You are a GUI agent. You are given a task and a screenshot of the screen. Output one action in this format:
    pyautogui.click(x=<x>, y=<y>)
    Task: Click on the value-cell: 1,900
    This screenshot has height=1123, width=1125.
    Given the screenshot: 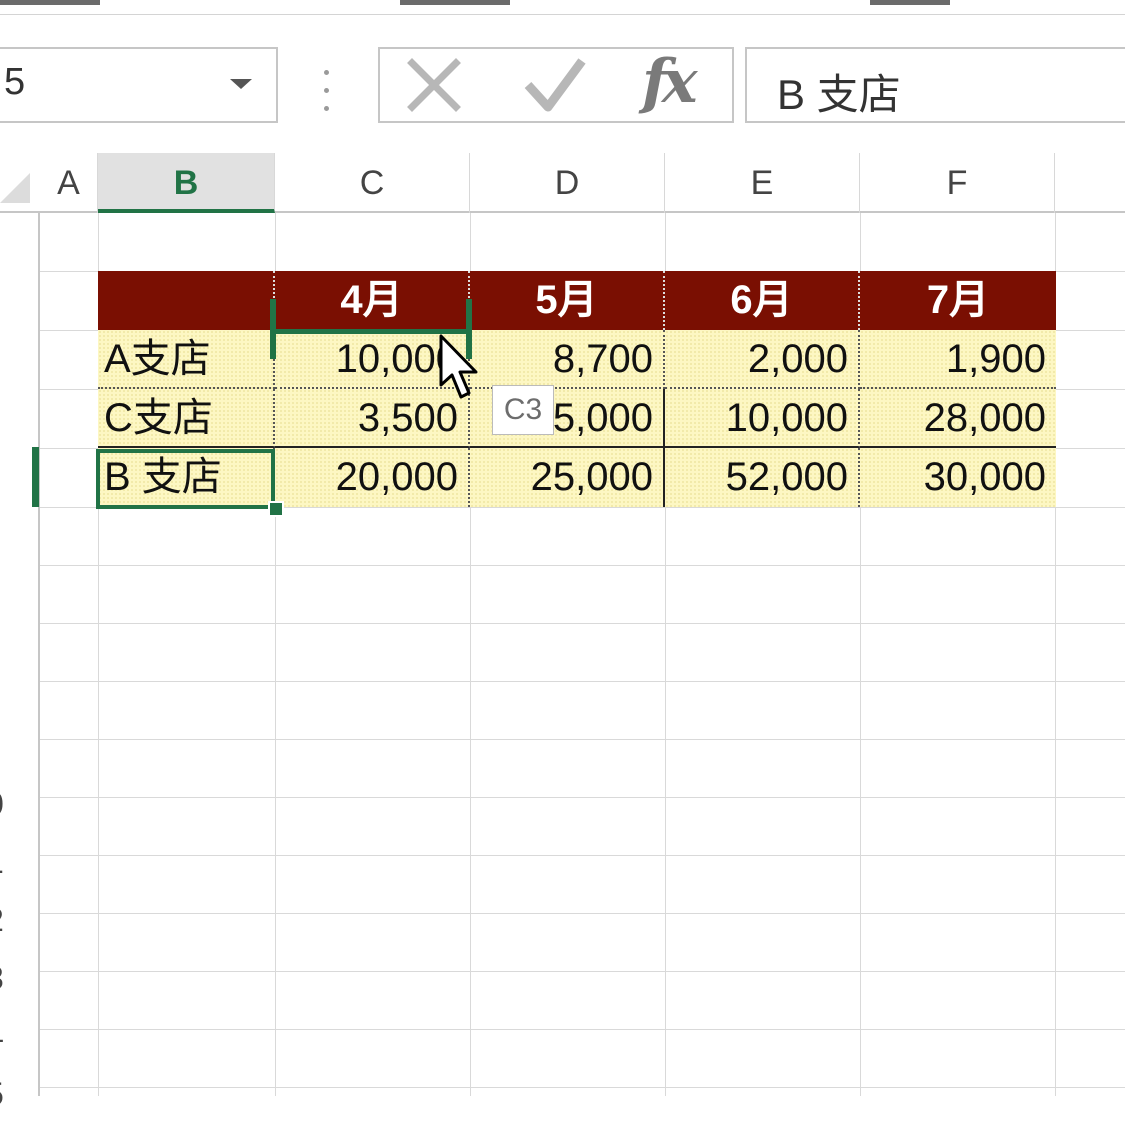 What is the action you would take?
    pyautogui.click(x=958, y=359)
    